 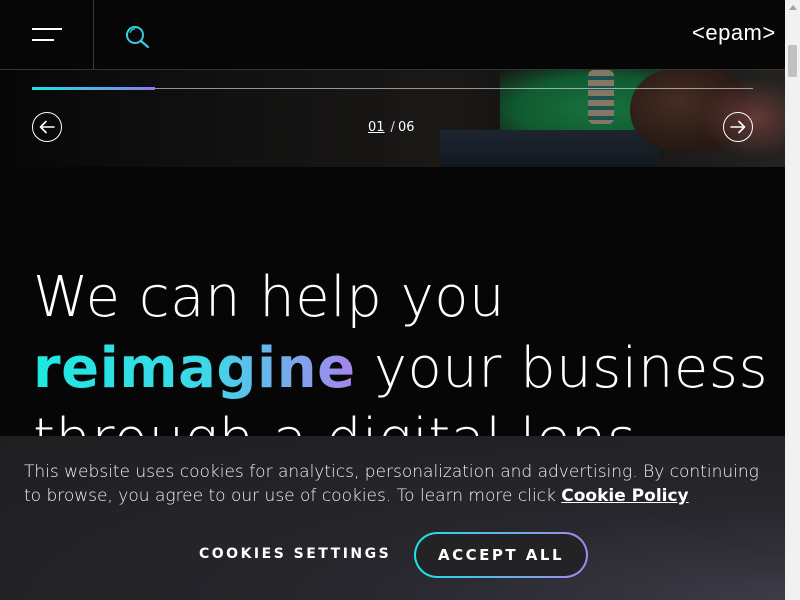 I want to click on arrow-right-icon, so click(x=738, y=127).